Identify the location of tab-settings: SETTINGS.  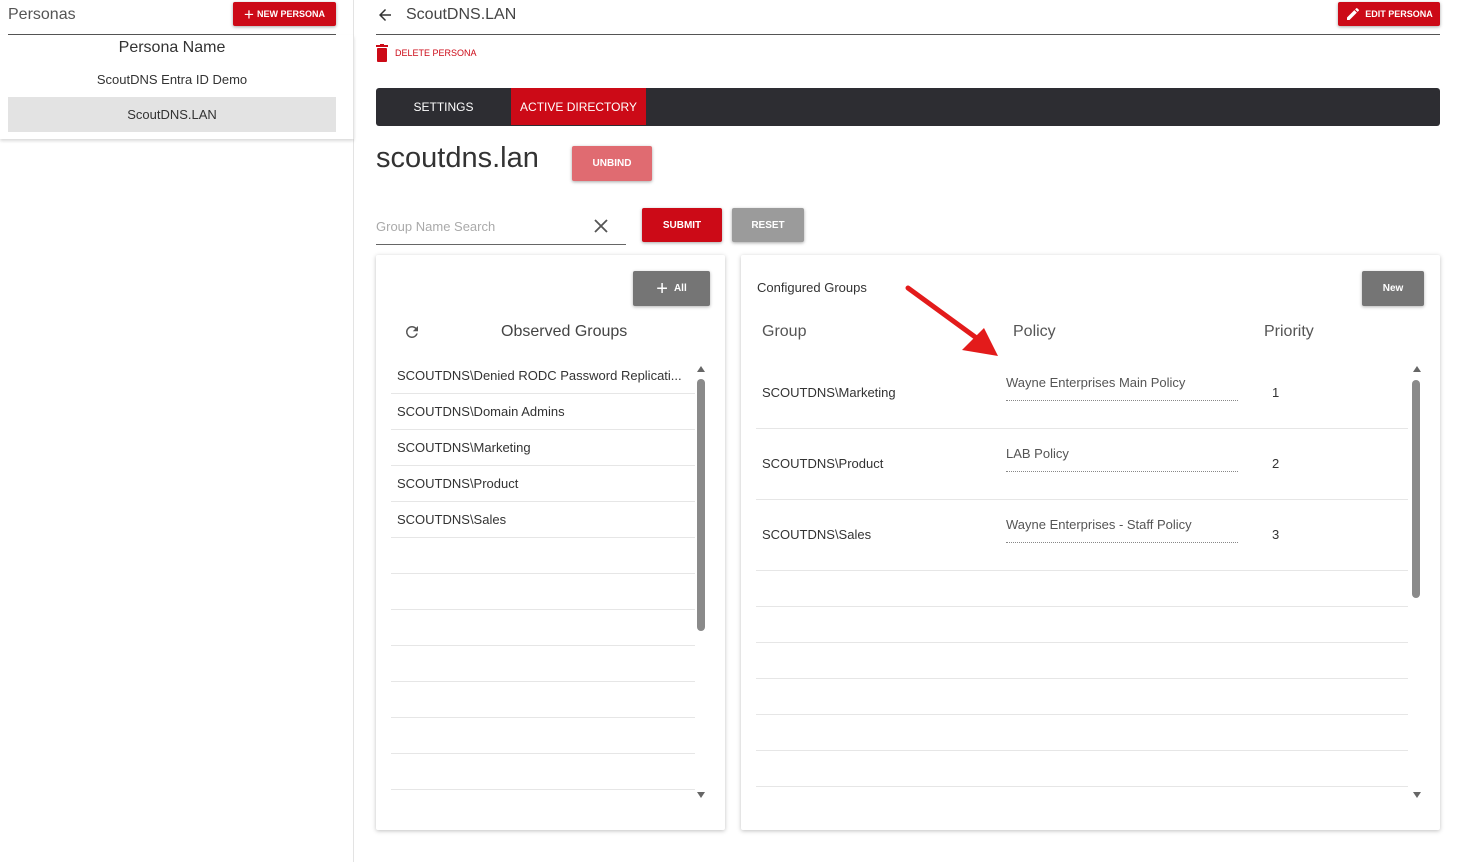
(443, 106).